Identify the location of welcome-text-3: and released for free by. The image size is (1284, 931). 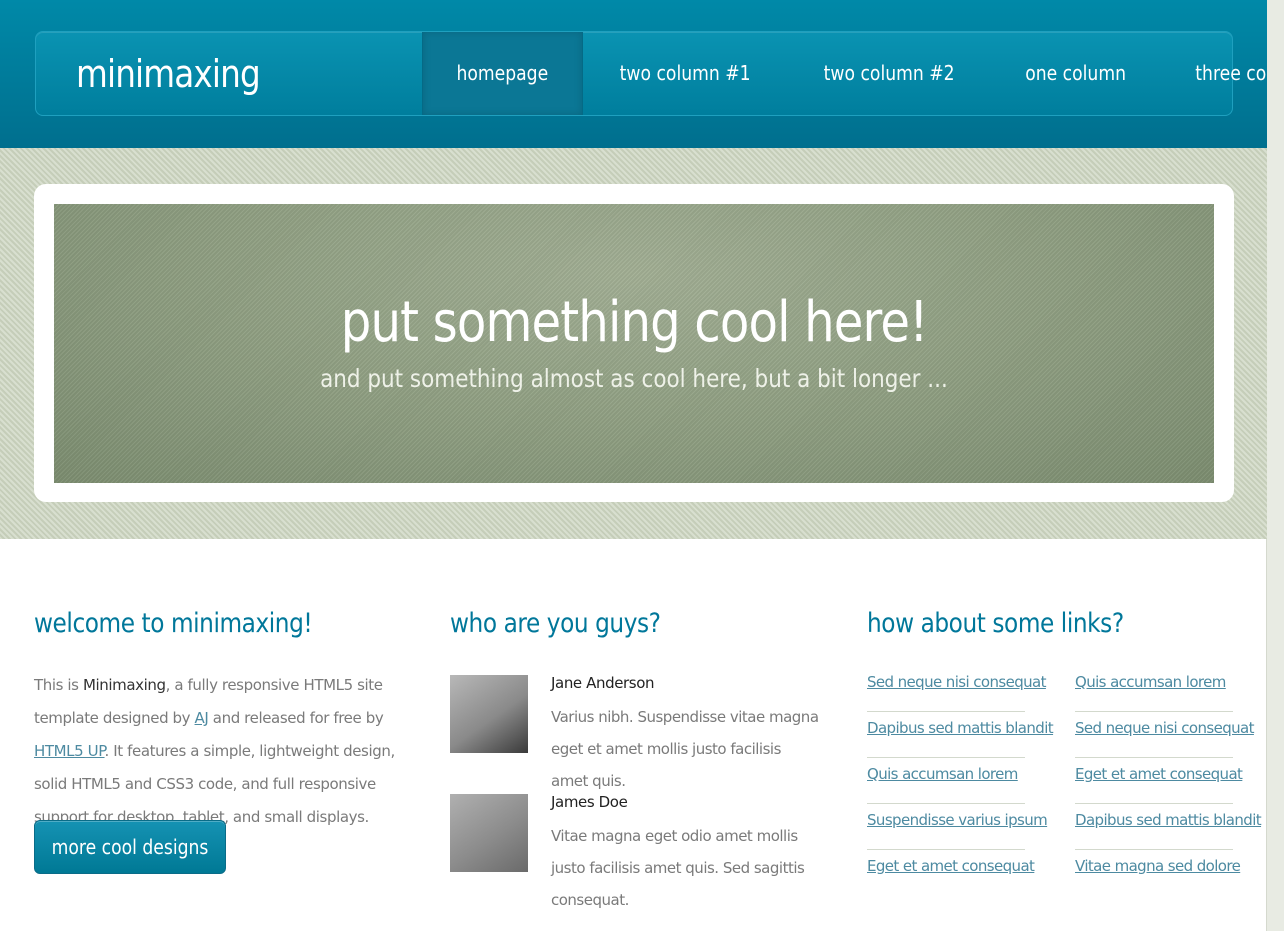
(296, 718).